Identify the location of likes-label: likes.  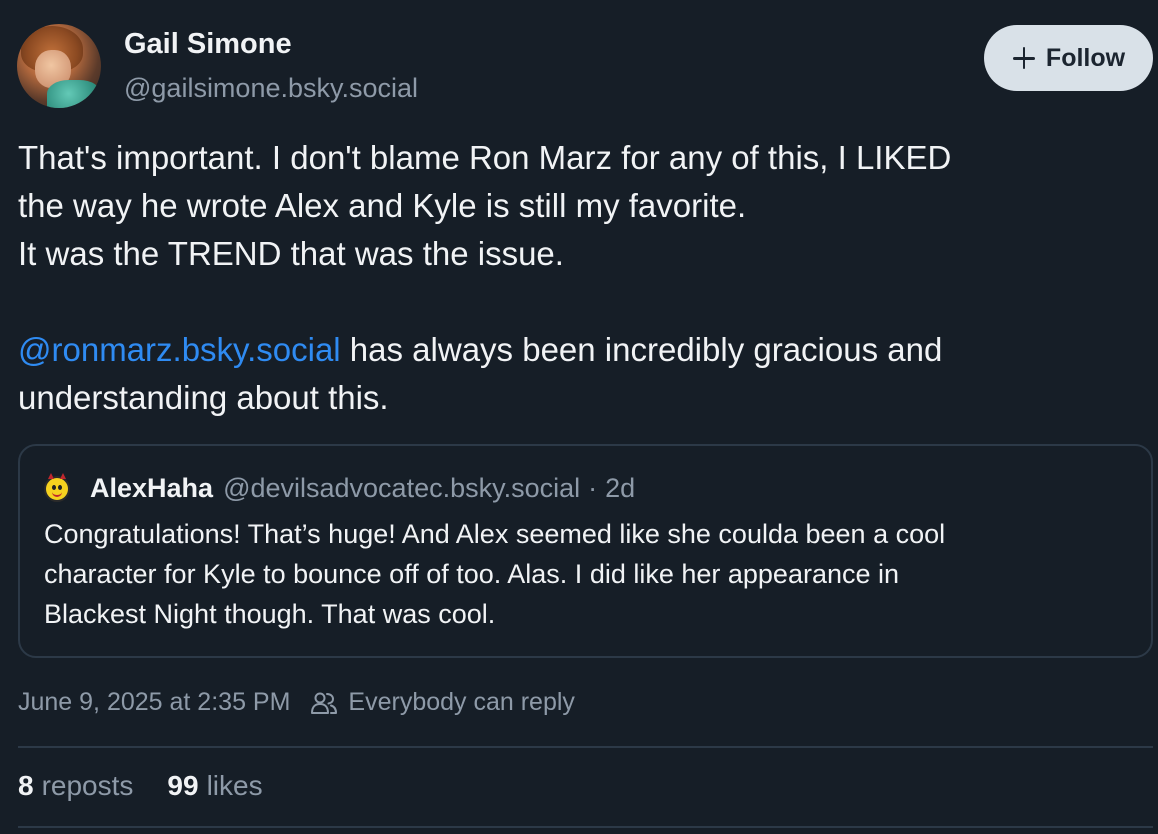
(234, 785).